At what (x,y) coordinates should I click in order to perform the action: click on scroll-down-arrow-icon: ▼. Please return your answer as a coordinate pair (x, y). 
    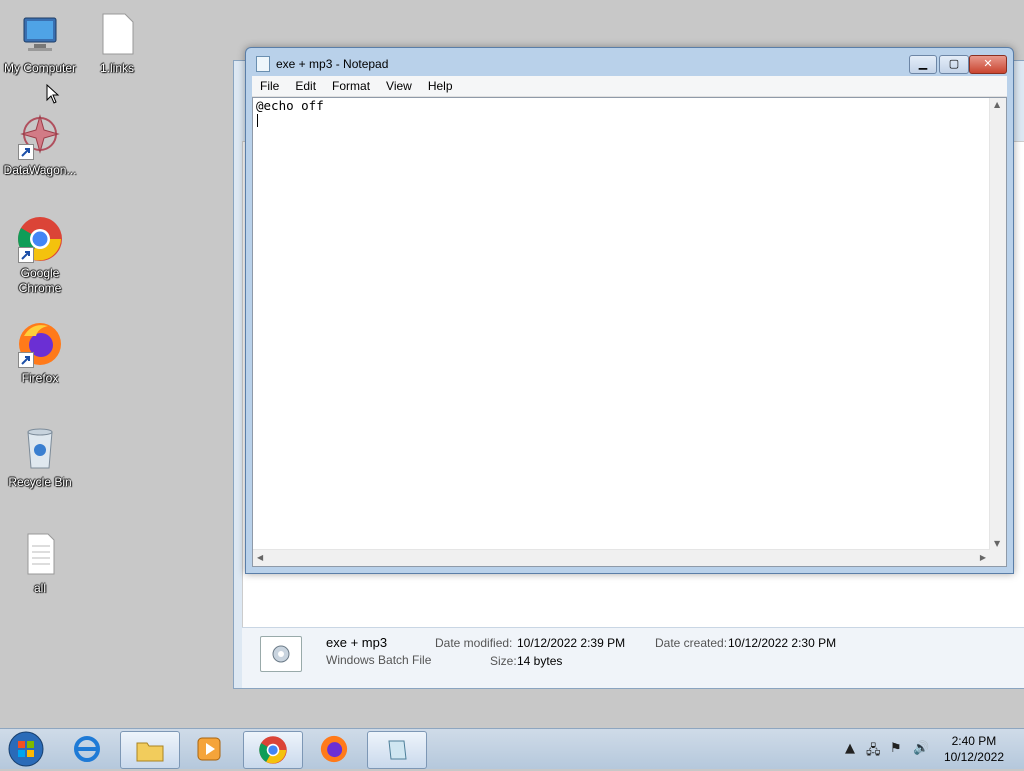
    Looking at the image, I should click on (997, 543).